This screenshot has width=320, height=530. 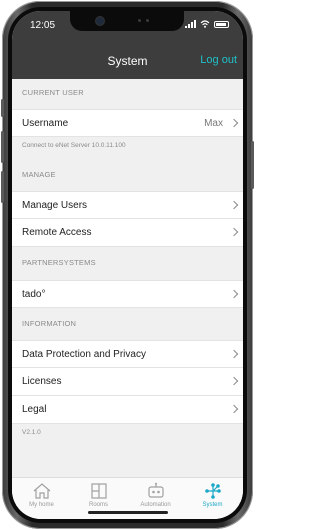 What do you see at coordinates (128, 512) in the screenshot?
I see `home-indicator` at bounding box center [128, 512].